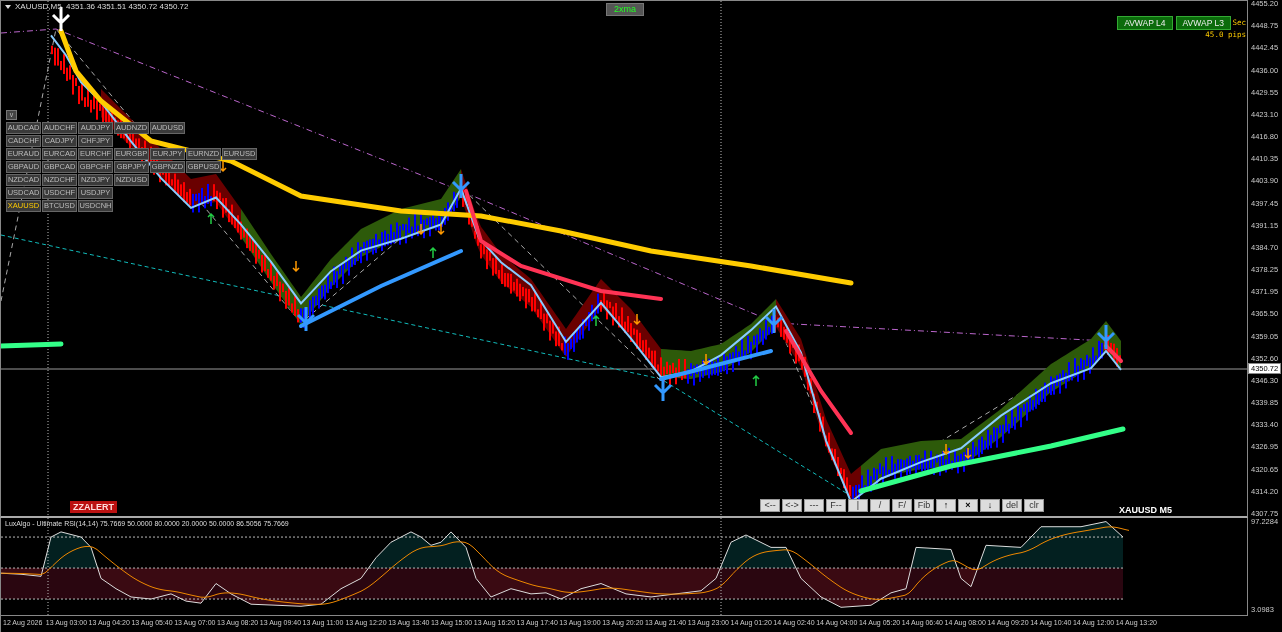 Image resolution: width=1282 pixels, height=632 pixels. Describe the element at coordinates (1145, 23) in the screenshot. I see `avwap-button: AVWAP L4` at that location.